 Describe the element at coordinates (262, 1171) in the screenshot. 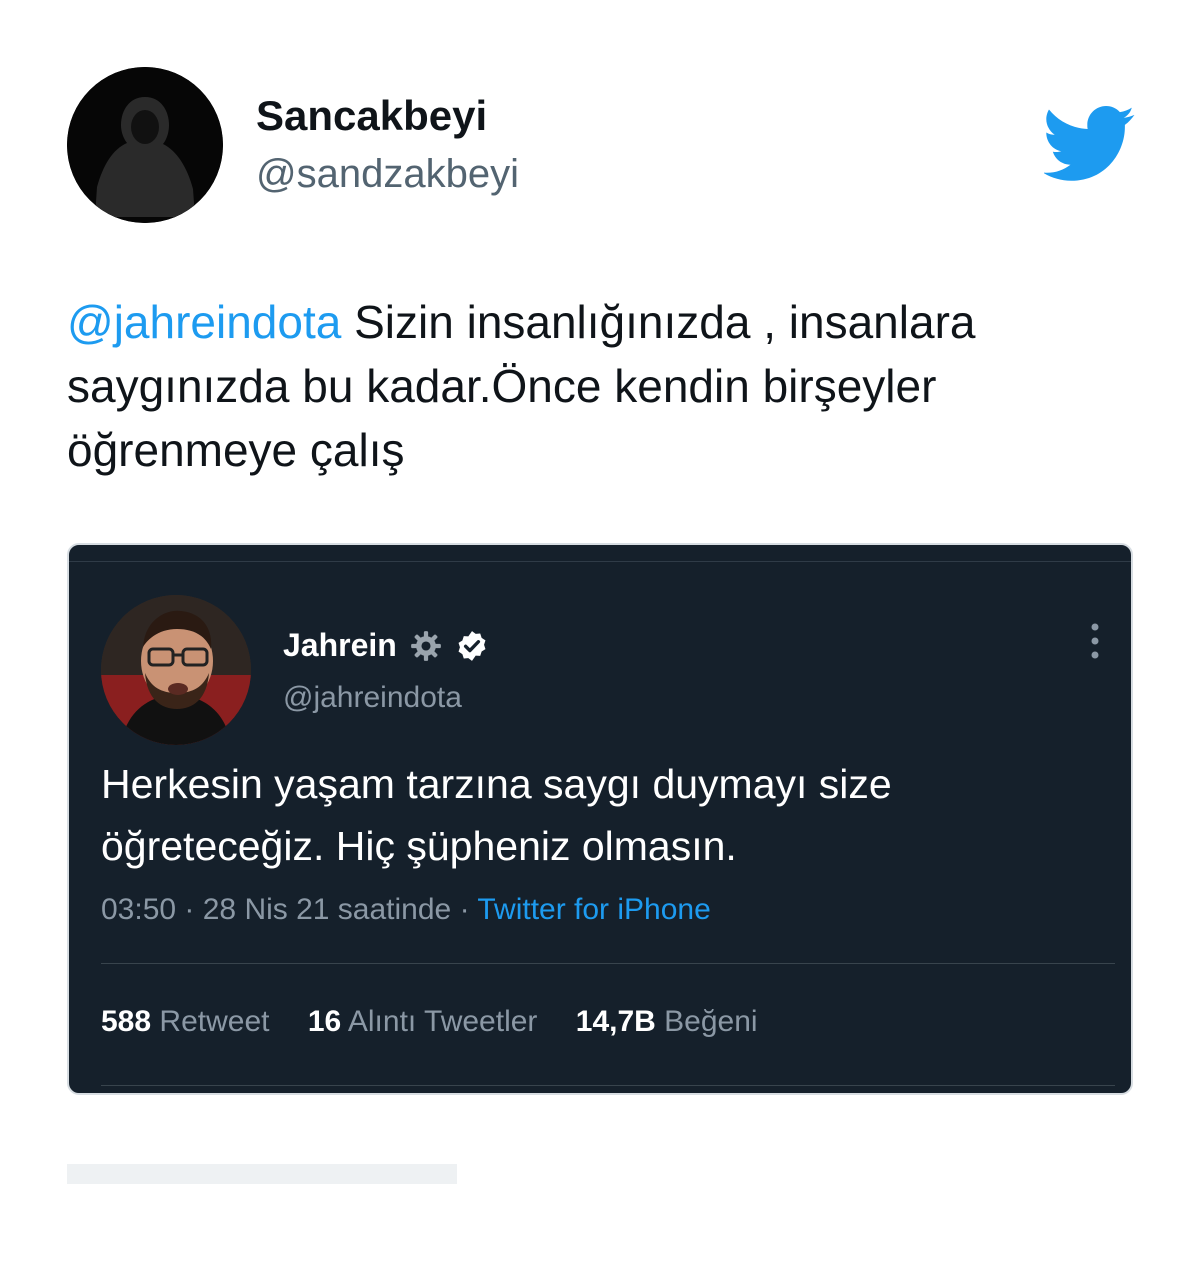

I see `faded-footer-text` at that location.